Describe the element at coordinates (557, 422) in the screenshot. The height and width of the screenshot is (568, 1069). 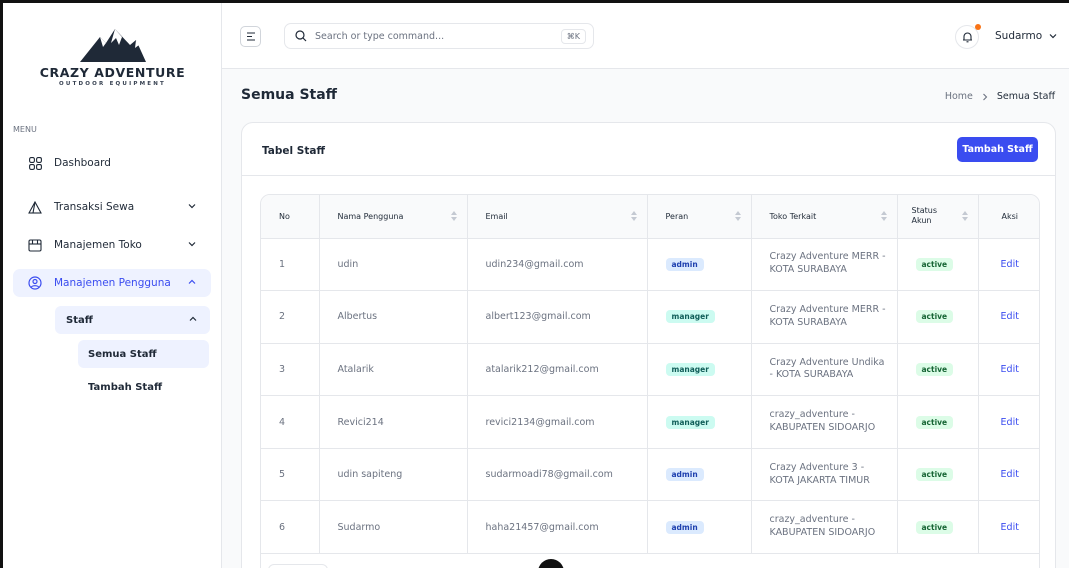
I see `cell-email: revici2134@gmail.com` at that location.